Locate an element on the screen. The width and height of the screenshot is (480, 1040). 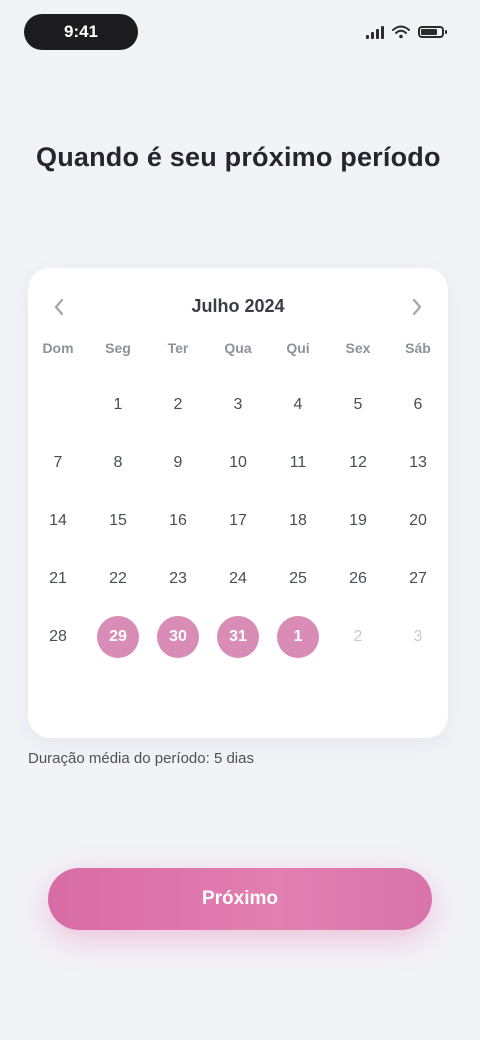
day-number: 9 is located at coordinates (178, 462).